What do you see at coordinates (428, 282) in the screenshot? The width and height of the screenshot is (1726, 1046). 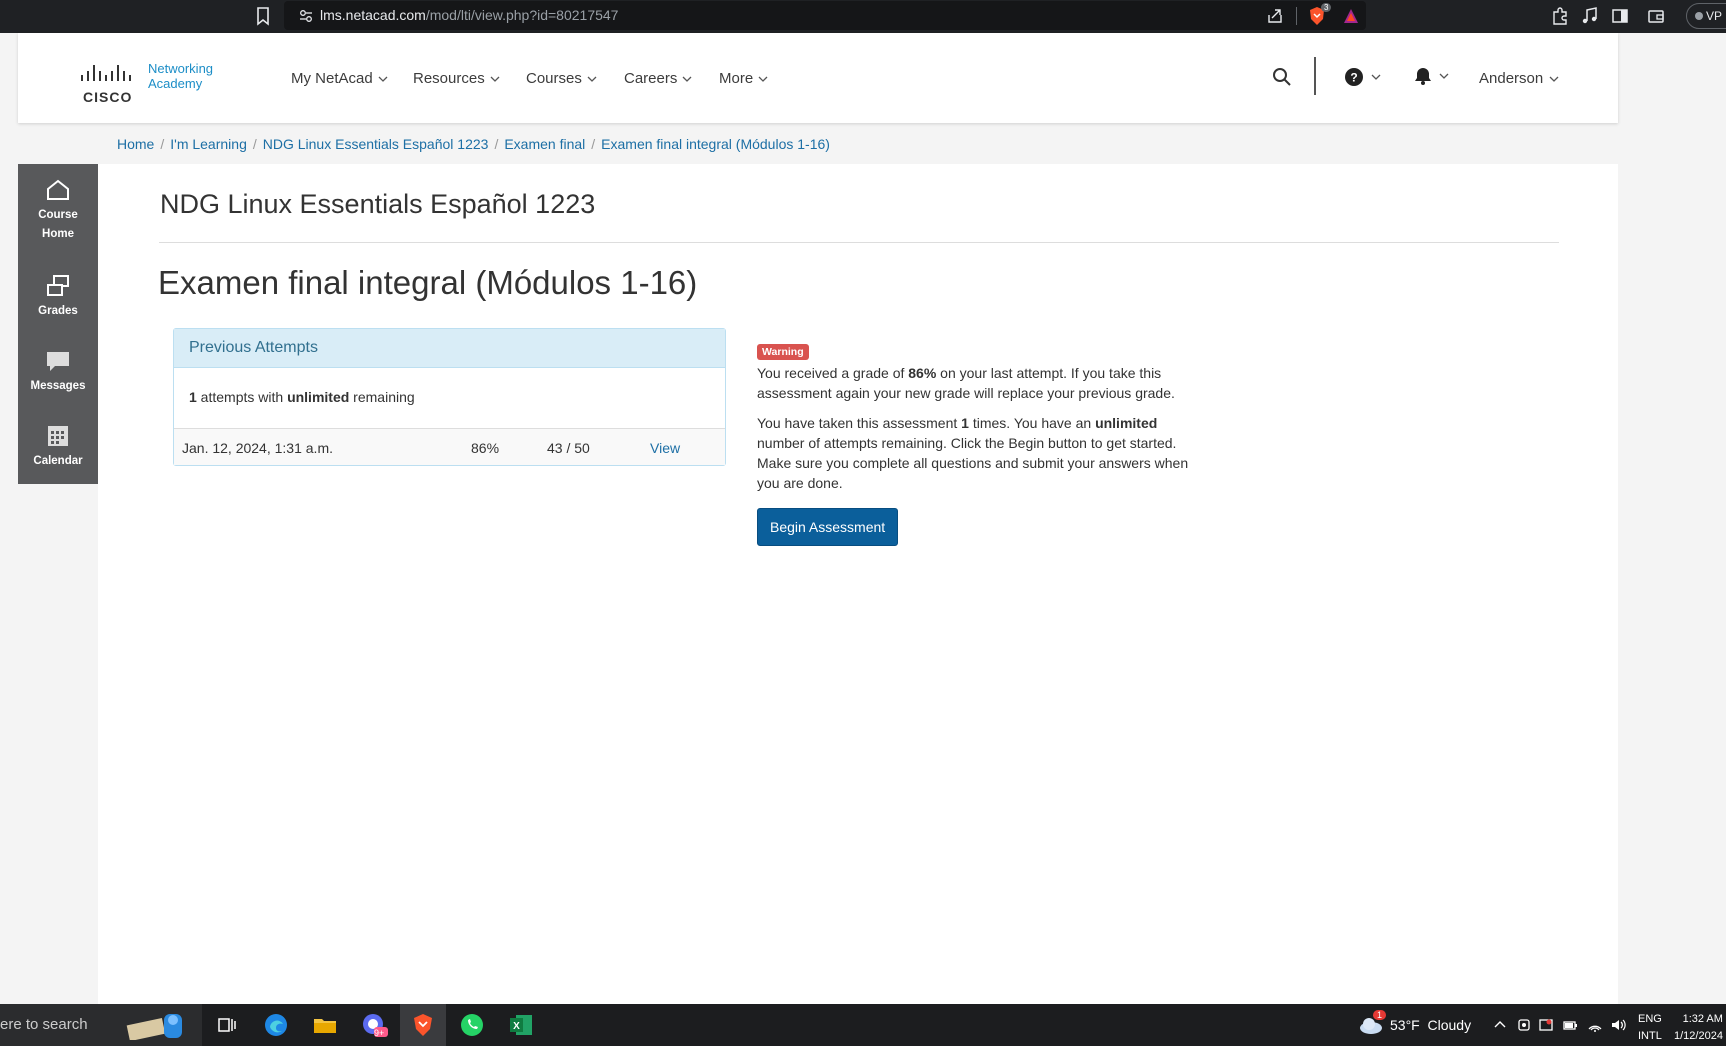 I see `page-title: Examen final integral (Módulos 1-16)` at bounding box center [428, 282].